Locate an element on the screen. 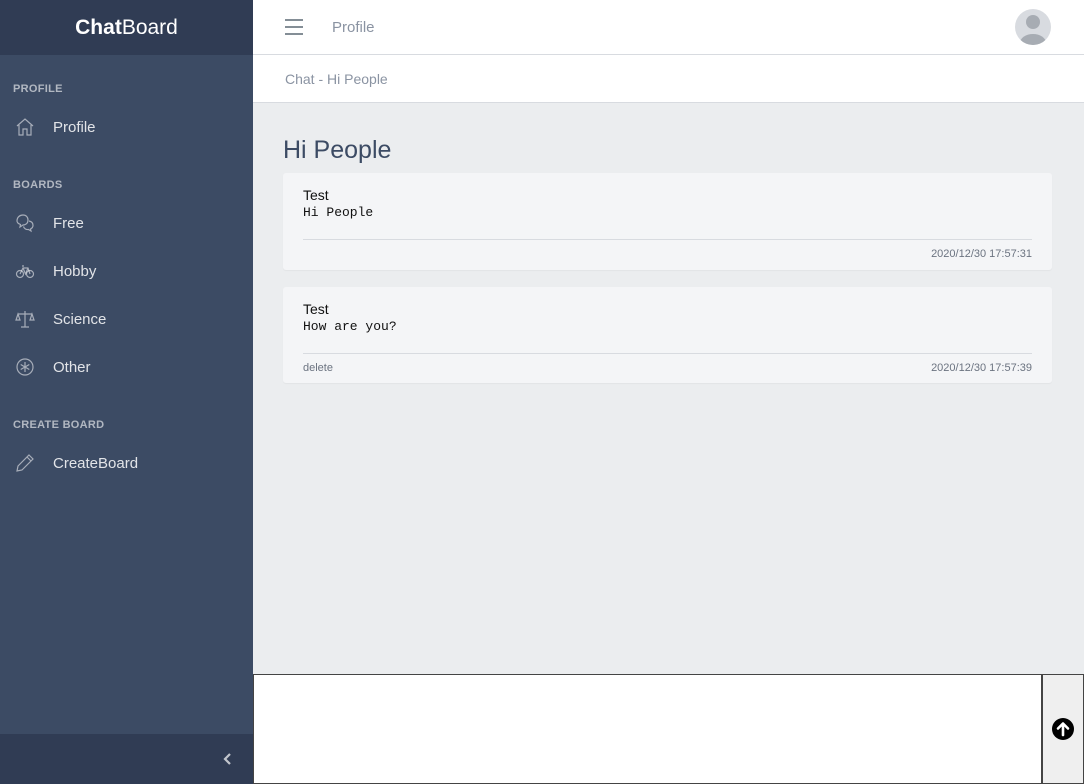  hamburger-icon is located at coordinates (294, 27).